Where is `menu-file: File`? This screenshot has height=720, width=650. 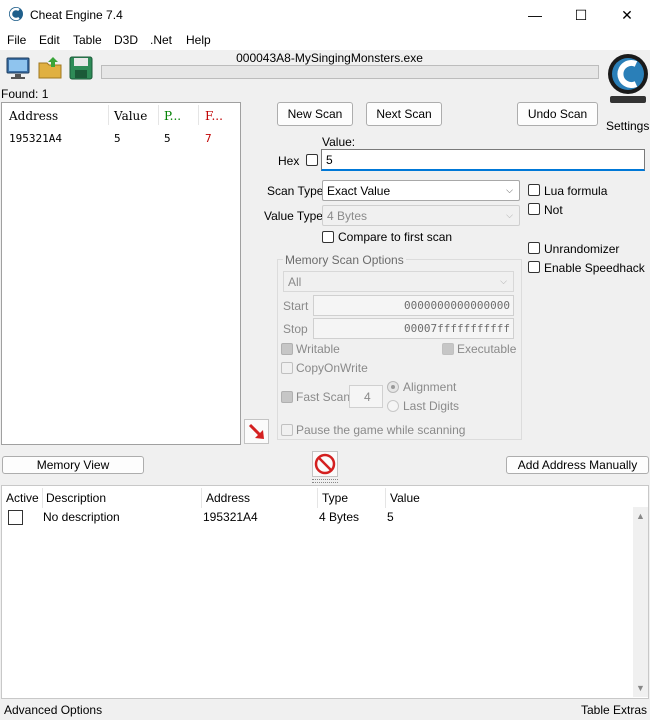
menu-file: File is located at coordinates (16, 40).